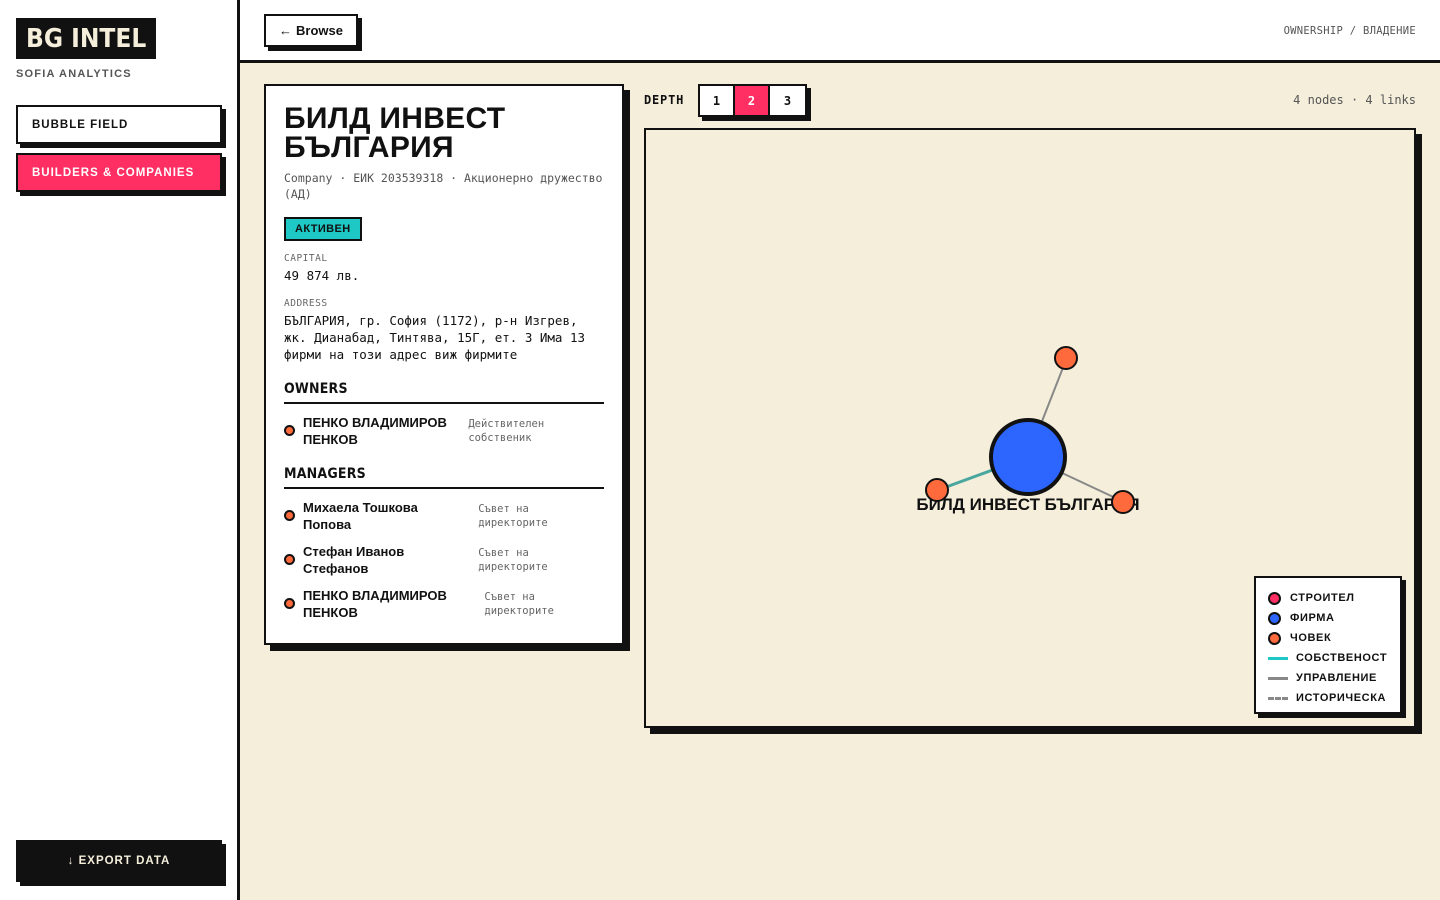  Describe the element at coordinates (506, 431) in the screenshot. I see `owner-role: Действителен собственик` at that location.